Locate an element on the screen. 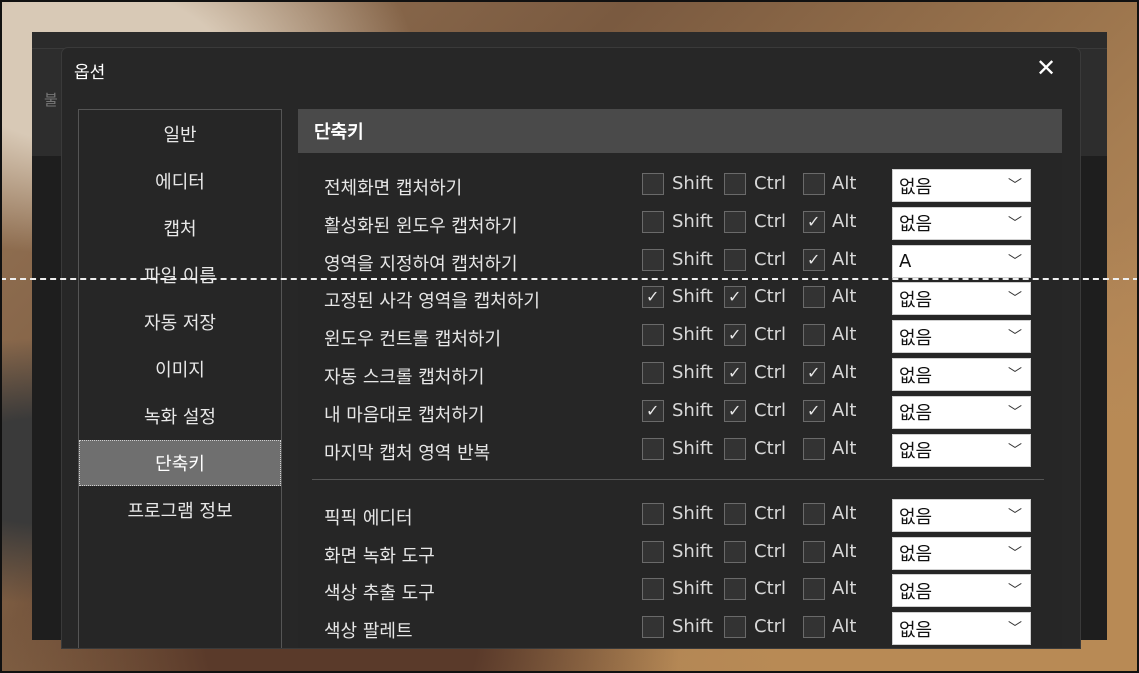 This screenshot has height=673, width=1139. section-divider is located at coordinates (678, 479).